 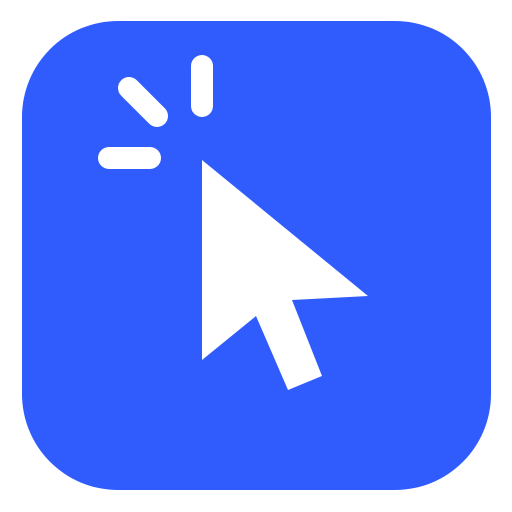 I want to click on click-burst-line-diagonal, so click(x=143, y=102).